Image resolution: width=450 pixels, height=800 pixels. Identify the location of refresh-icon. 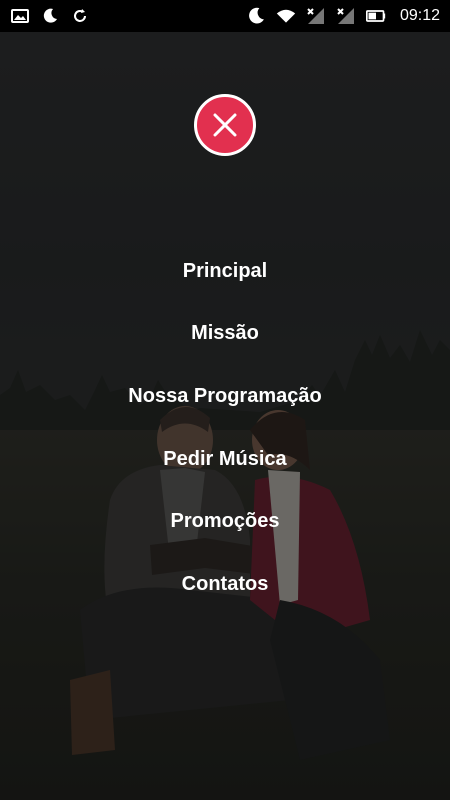
(80, 16).